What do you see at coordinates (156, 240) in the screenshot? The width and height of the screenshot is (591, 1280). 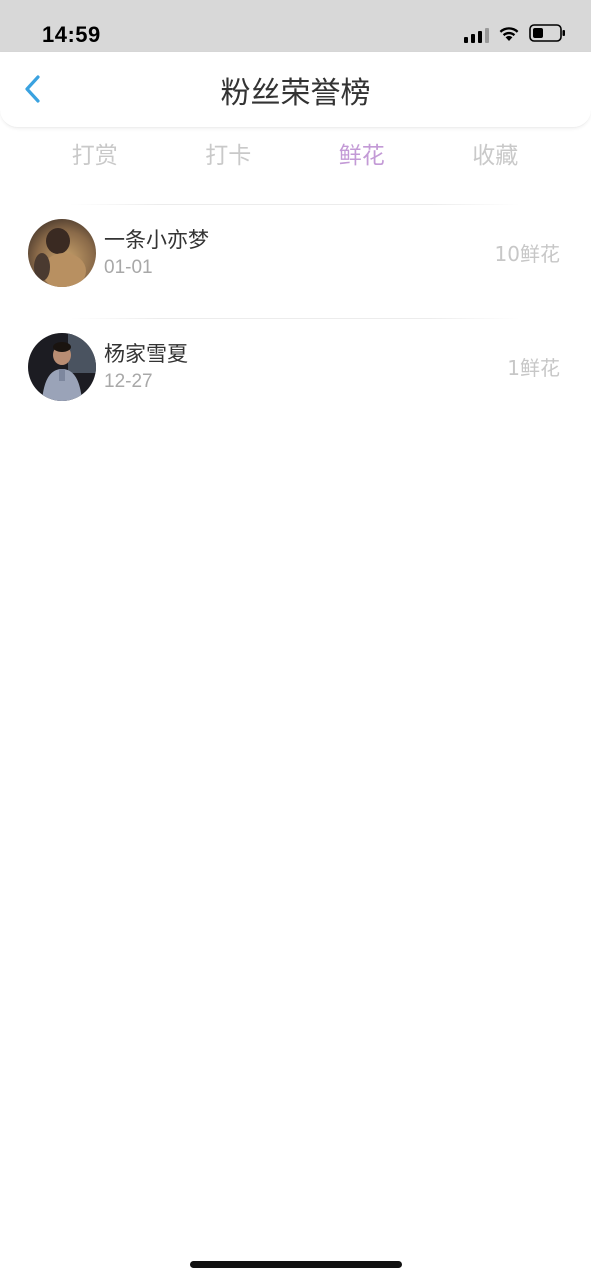 I see `fan-name: 一条小亦梦` at bounding box center [156, 240].